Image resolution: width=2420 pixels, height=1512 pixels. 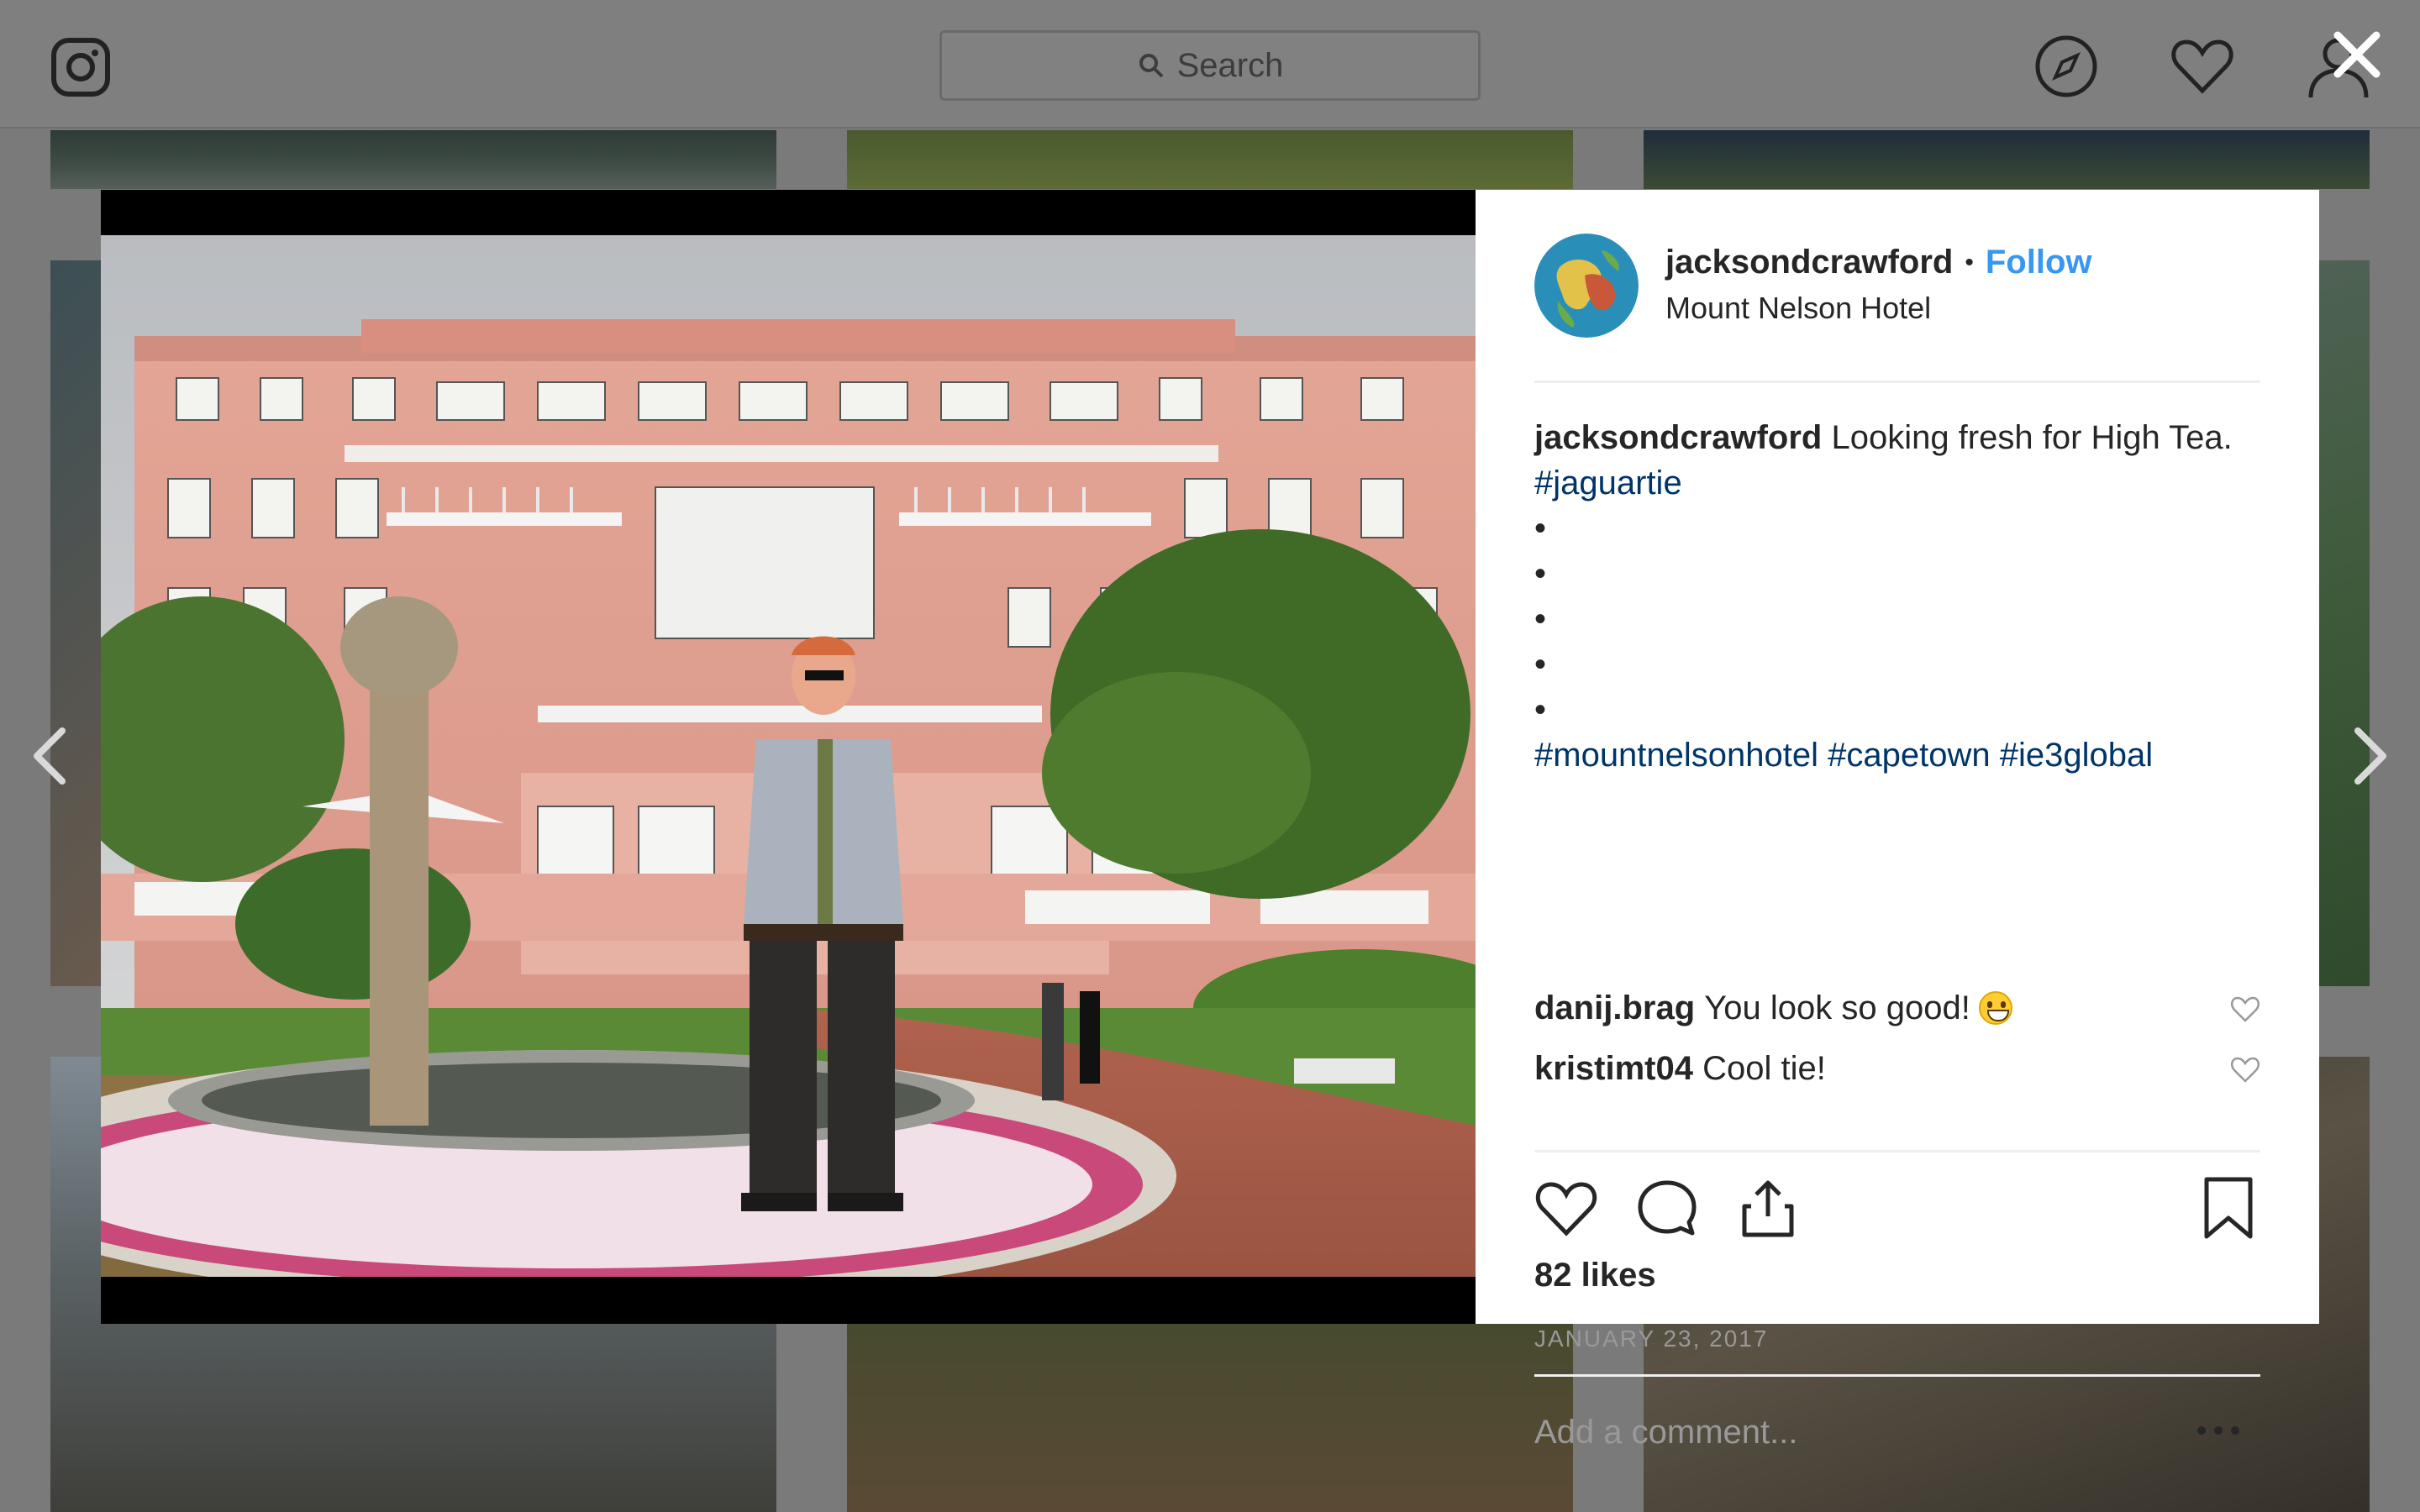 What do you see at coordinates (1587, 286) in the screenshot?
I see `avatar` at bounding box center [1587, 286].